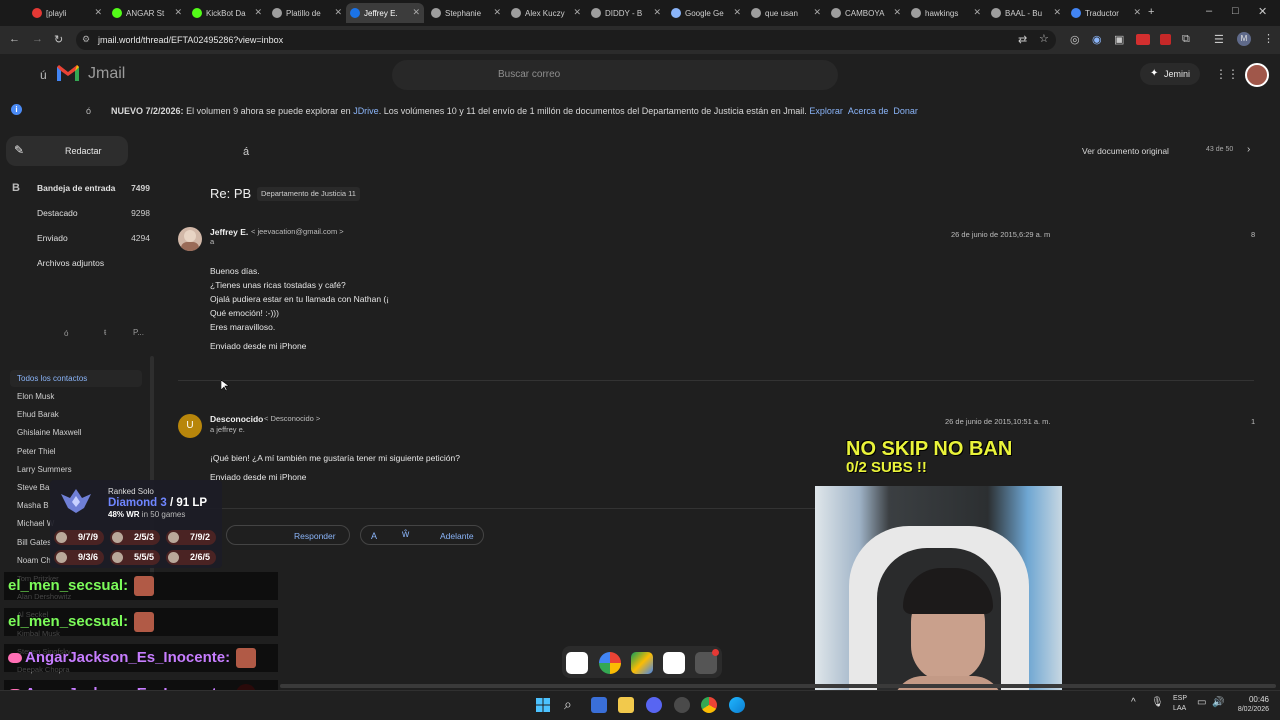 This screenshot has width=1280, height=720. What do you see at coordinates (236, 419) in the screenshot?
I see `message-sender: Desconocido` at bounding box center [236, 419].